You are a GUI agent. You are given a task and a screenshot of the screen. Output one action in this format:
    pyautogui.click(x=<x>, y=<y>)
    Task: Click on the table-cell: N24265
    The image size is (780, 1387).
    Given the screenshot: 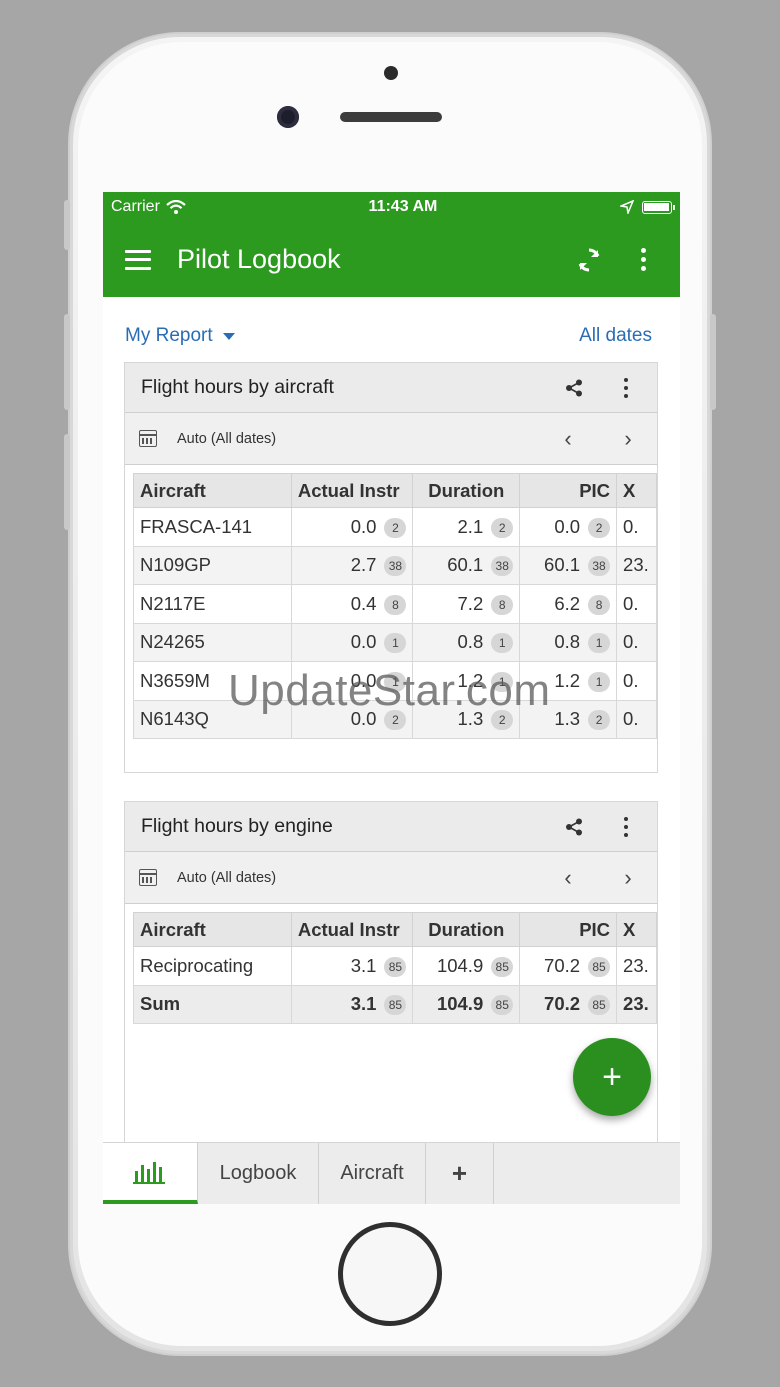 What is the action you would take?
    pyautogui.click(x=212, y=642)
    